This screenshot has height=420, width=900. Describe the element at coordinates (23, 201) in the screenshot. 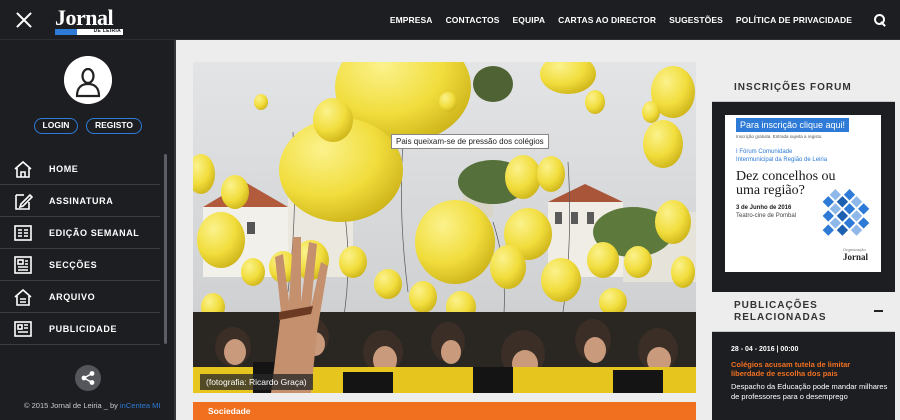

I see `edit-icon` at that location.